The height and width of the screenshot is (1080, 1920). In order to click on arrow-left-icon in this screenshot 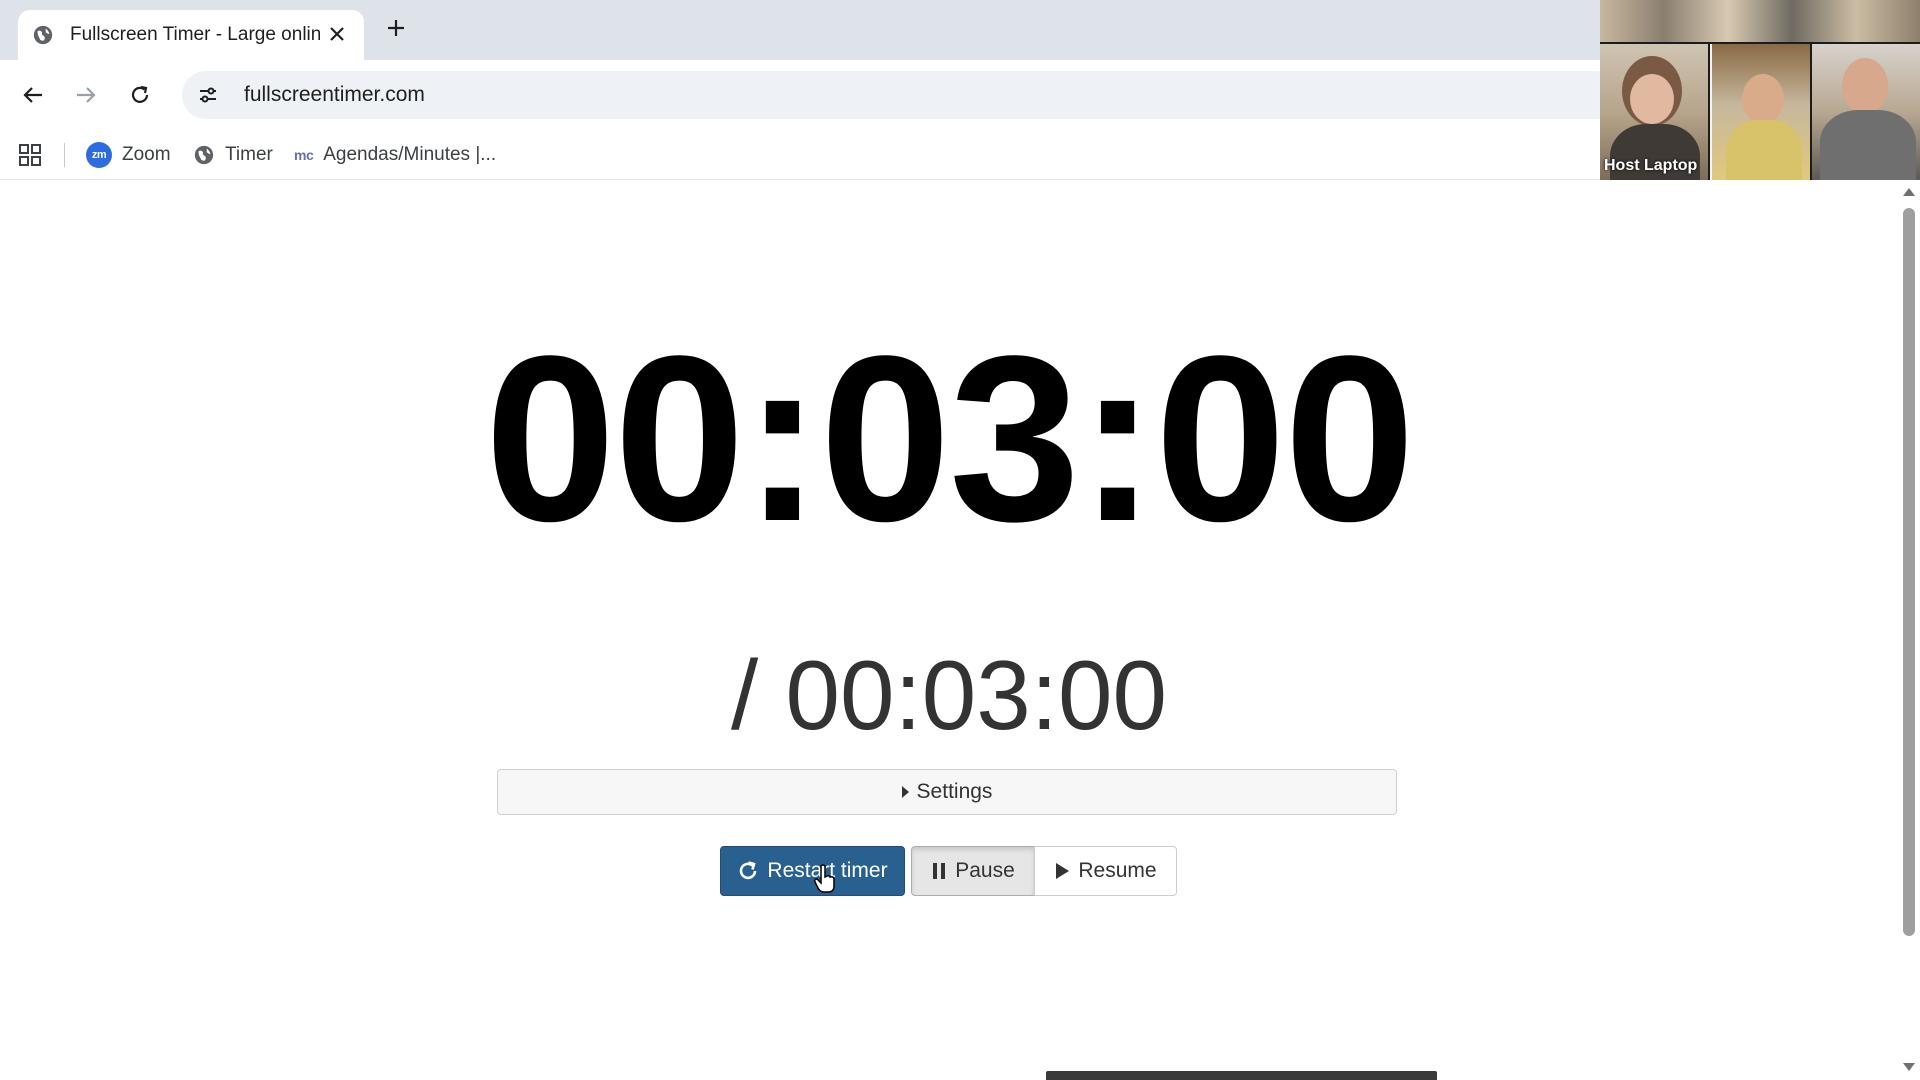, I will do `click(32, 95)`.